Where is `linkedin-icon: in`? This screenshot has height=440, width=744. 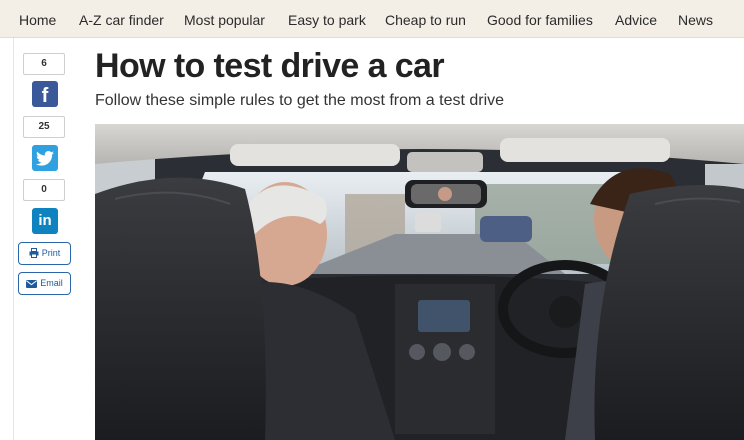 linkedin-icon: in is located at coordinates (45, 220).